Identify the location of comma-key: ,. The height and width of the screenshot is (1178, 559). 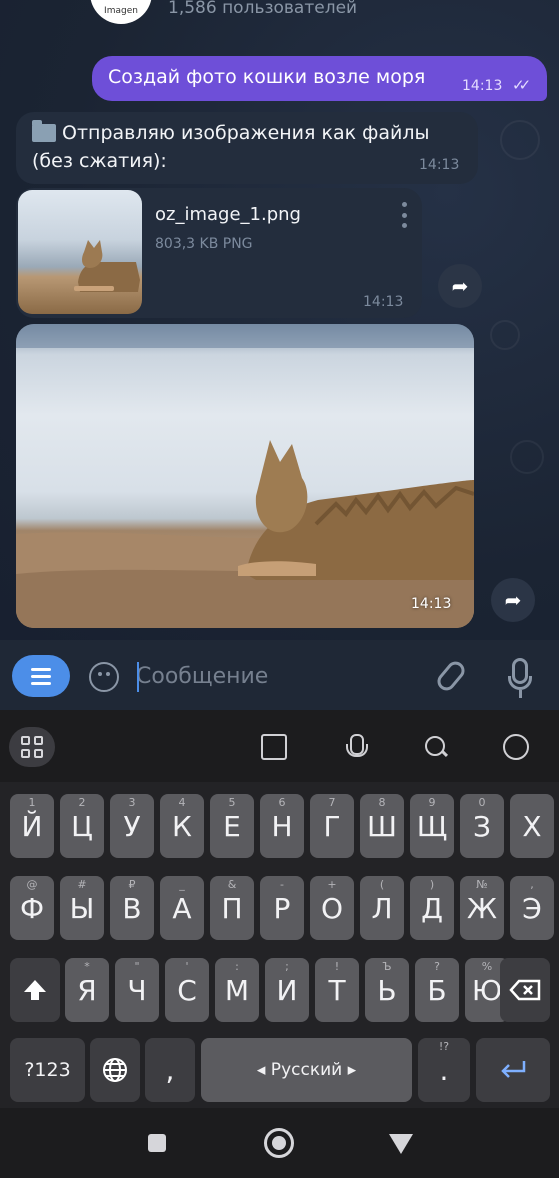
(170, 1070).